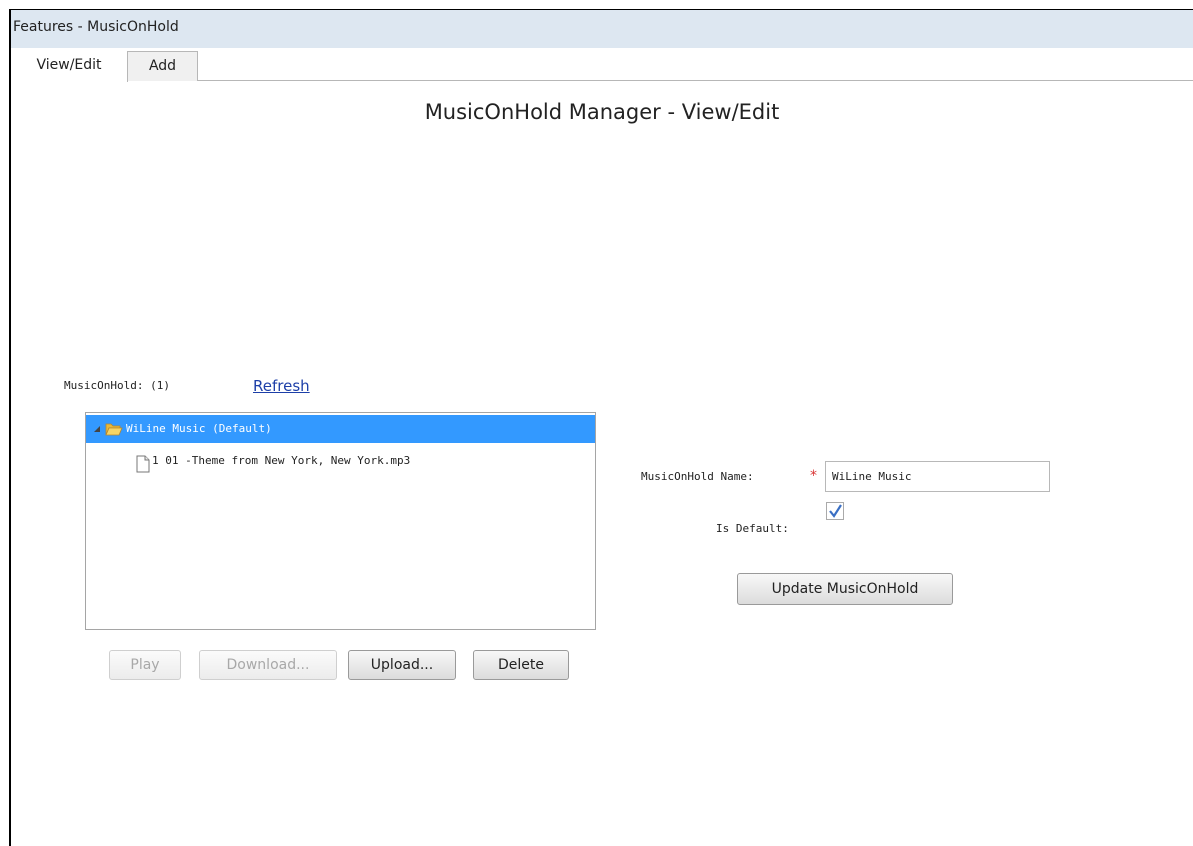  I want to click on tab-bar: View/Edit Add, so click(602, 65).